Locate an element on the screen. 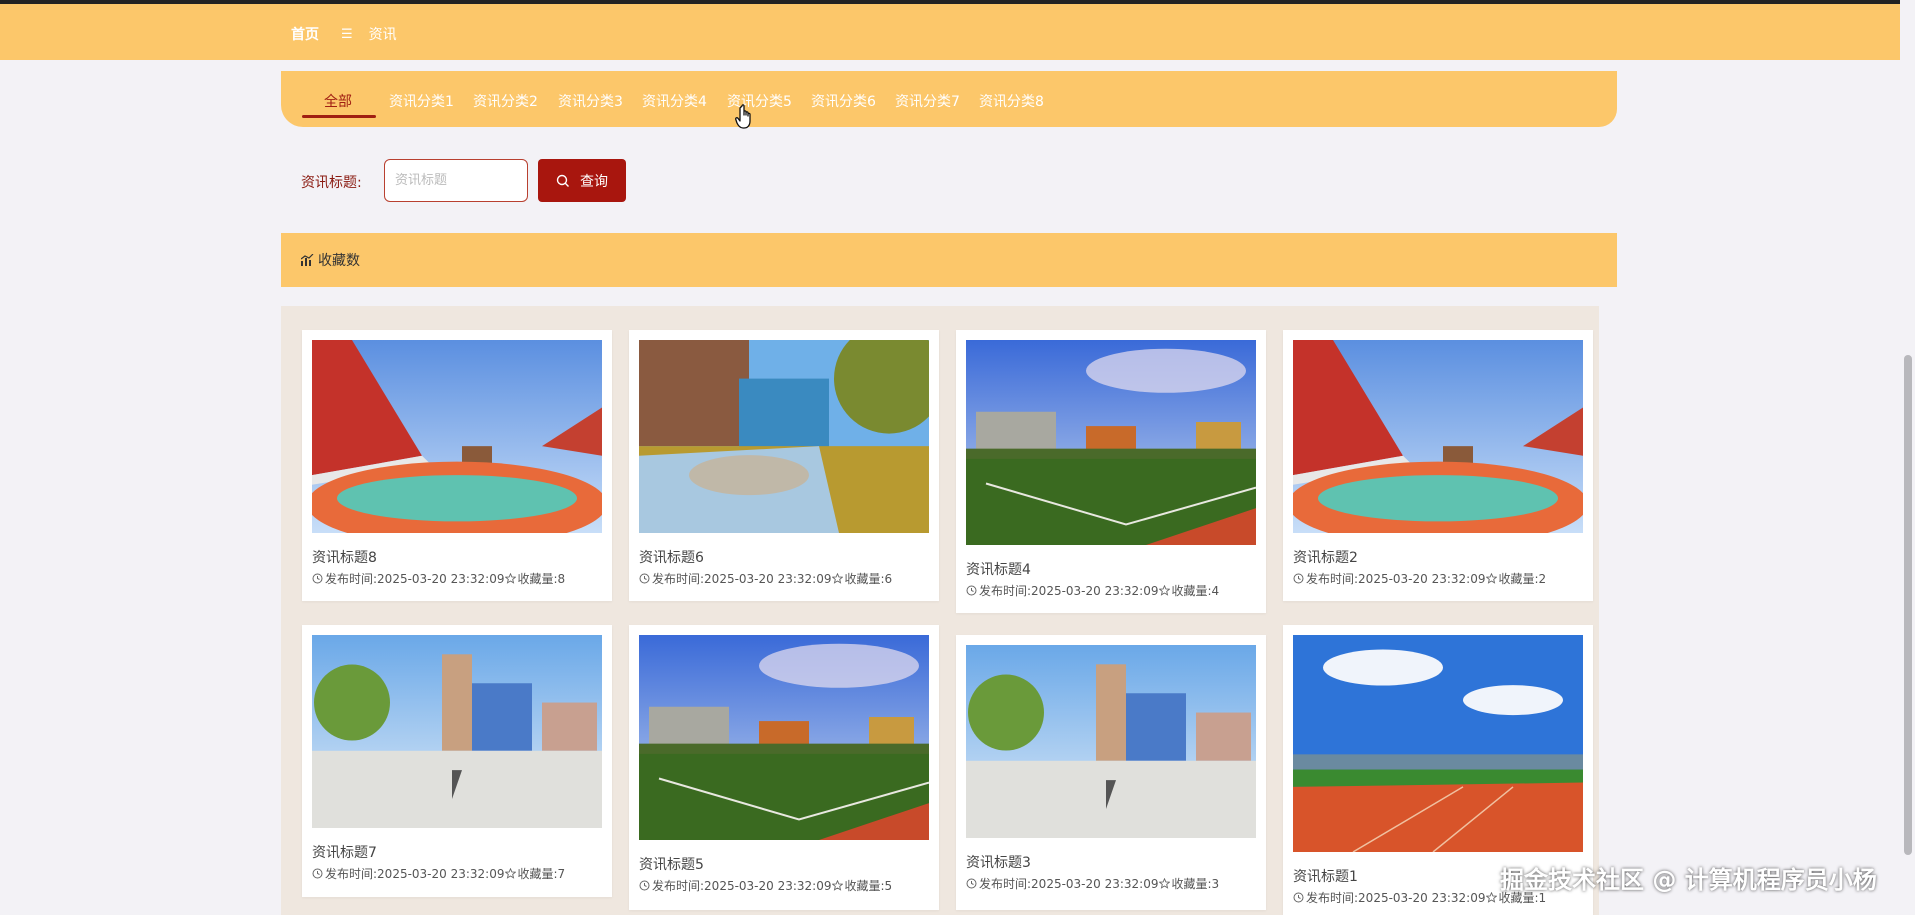  breadcrumb: 首页 ☰ 资讯 is located at coordinates (344, 34).